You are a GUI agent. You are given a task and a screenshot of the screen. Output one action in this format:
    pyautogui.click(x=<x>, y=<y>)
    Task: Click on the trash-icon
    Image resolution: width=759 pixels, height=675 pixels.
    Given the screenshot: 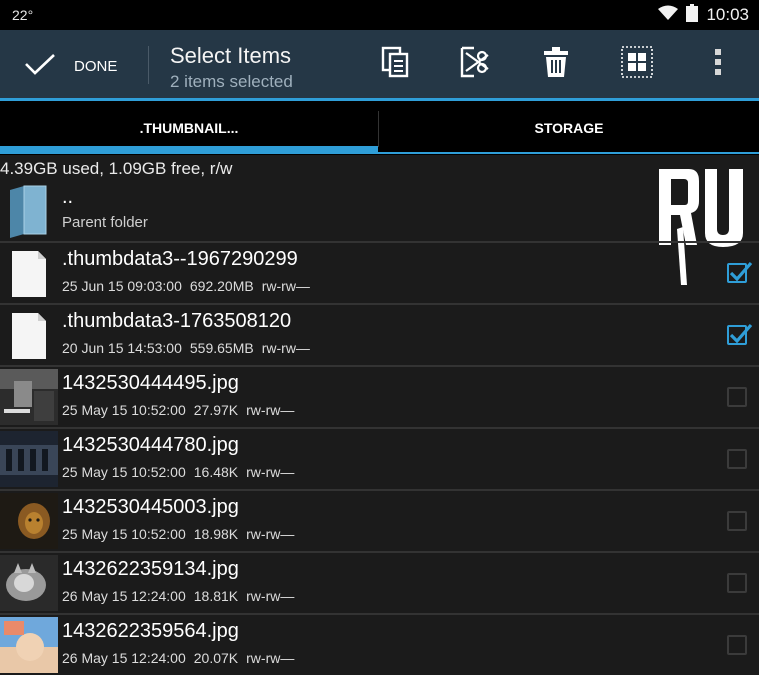 What is the action you would take?
    pyautogui.click(x=556, y=64)
    